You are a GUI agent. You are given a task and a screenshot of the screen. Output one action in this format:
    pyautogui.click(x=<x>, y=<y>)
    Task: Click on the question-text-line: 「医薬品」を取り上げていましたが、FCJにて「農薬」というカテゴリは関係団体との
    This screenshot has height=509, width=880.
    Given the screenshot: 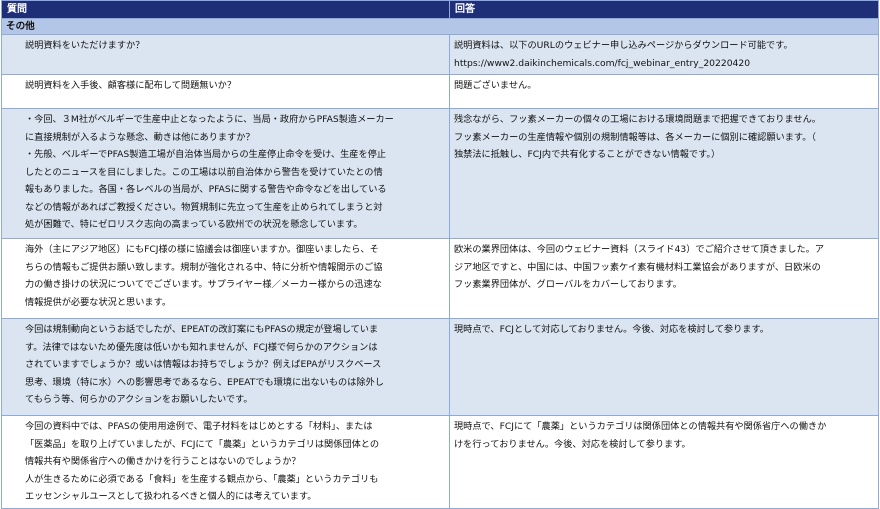 What is the action you would take?
    pyautogui.click(x=202, y=444)
    